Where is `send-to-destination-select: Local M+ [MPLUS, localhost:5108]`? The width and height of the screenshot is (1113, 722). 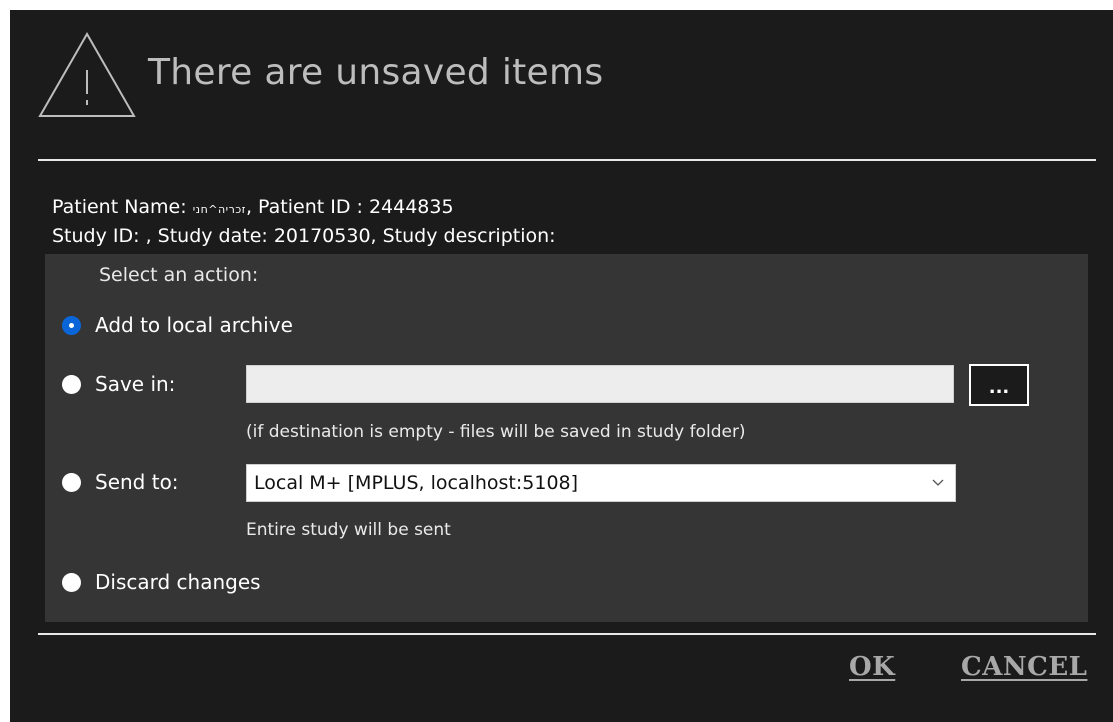 send-to-destination-select: Local M+ [MPLUS, localhost:5108] is located at coordinates (601, 483).